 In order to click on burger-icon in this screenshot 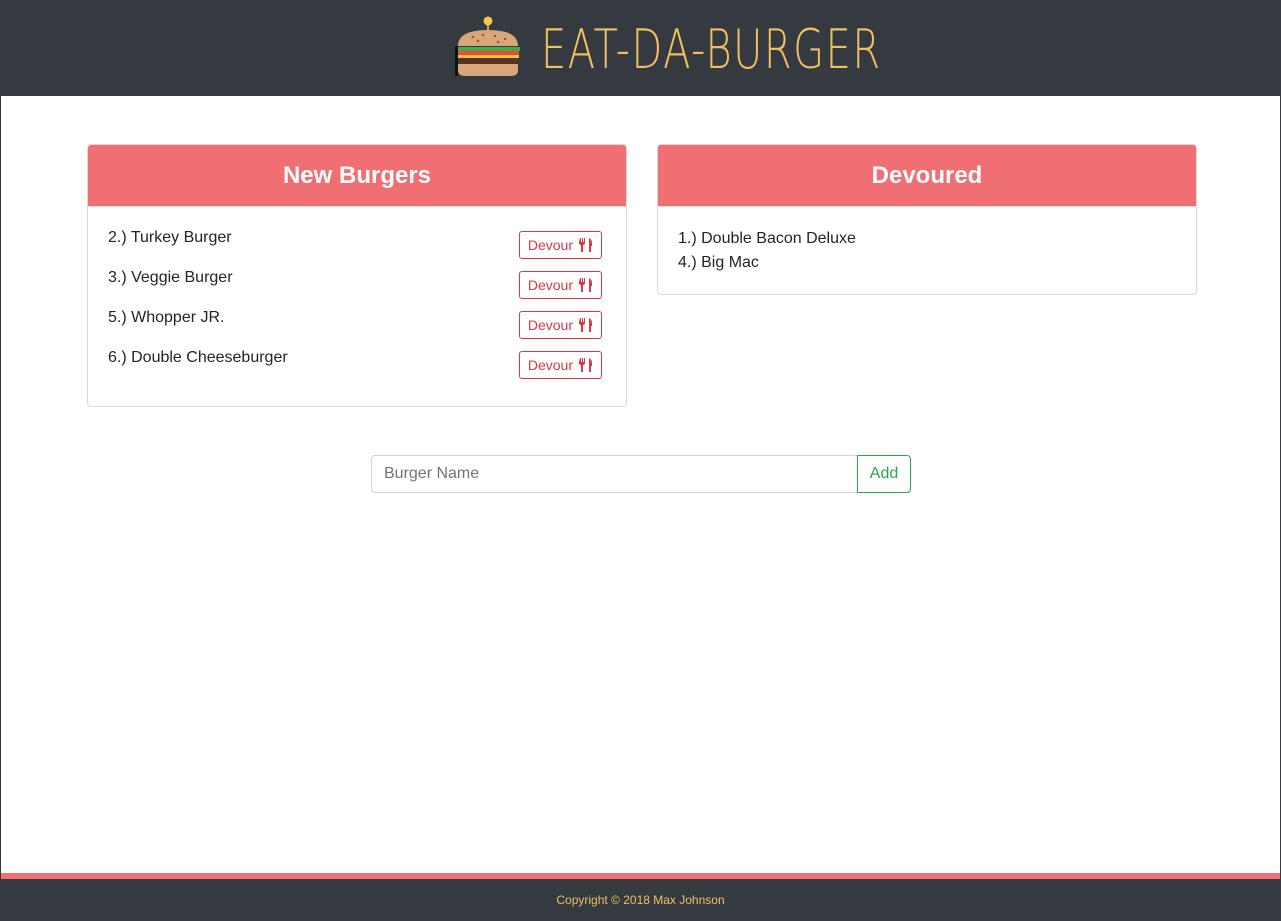, I will do `click(487, 46)`.